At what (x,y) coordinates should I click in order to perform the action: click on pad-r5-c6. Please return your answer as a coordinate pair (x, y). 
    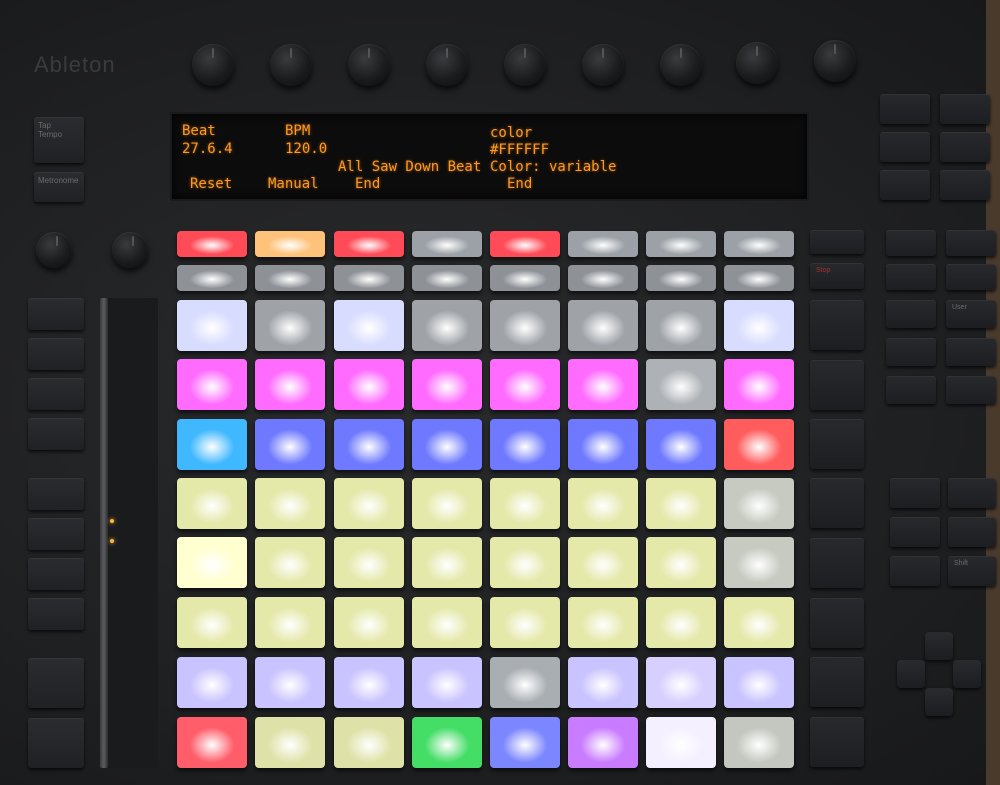
    Looking at the image, I should click on (603, 562).